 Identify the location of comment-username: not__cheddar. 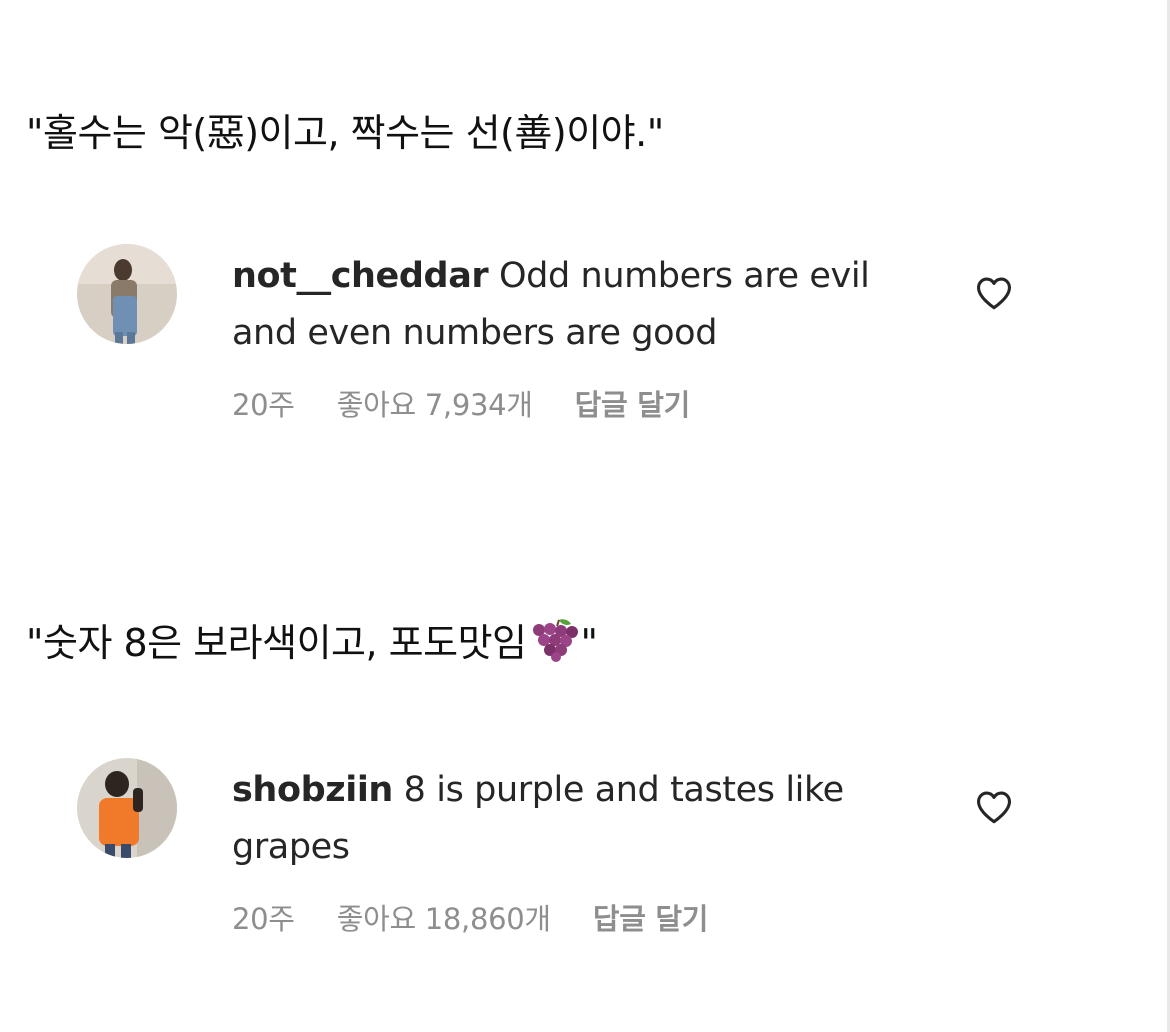
(360, 276).